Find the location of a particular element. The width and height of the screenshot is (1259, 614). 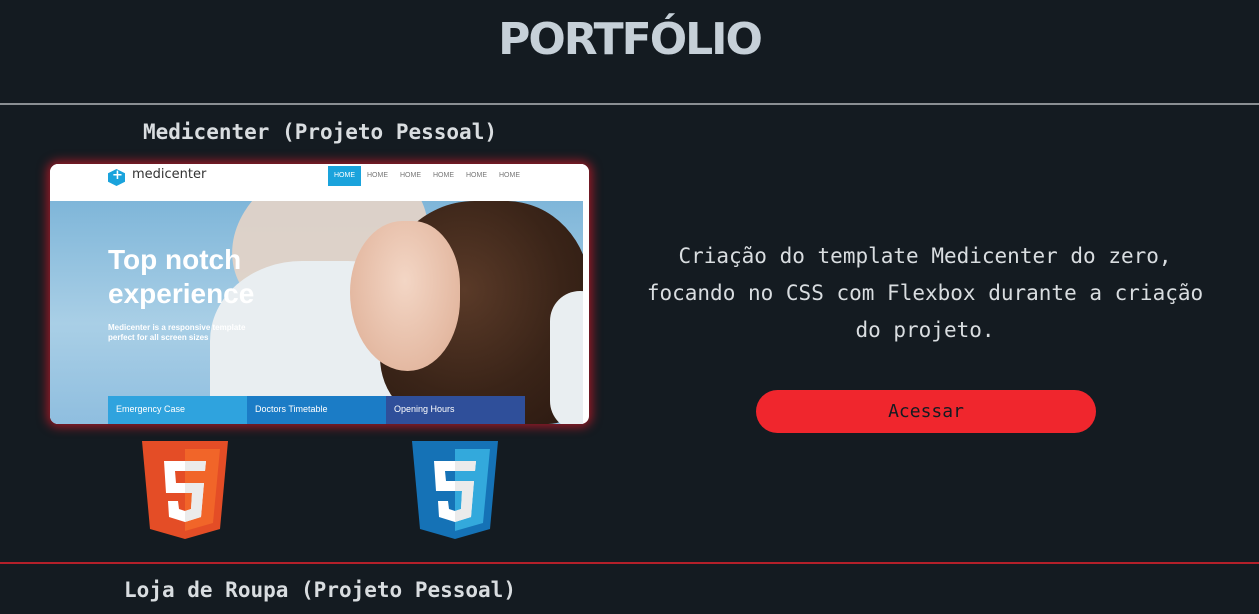

project-title: Loja de Roupa (Projeto Pessoal) is located at coordinates (320, 590).